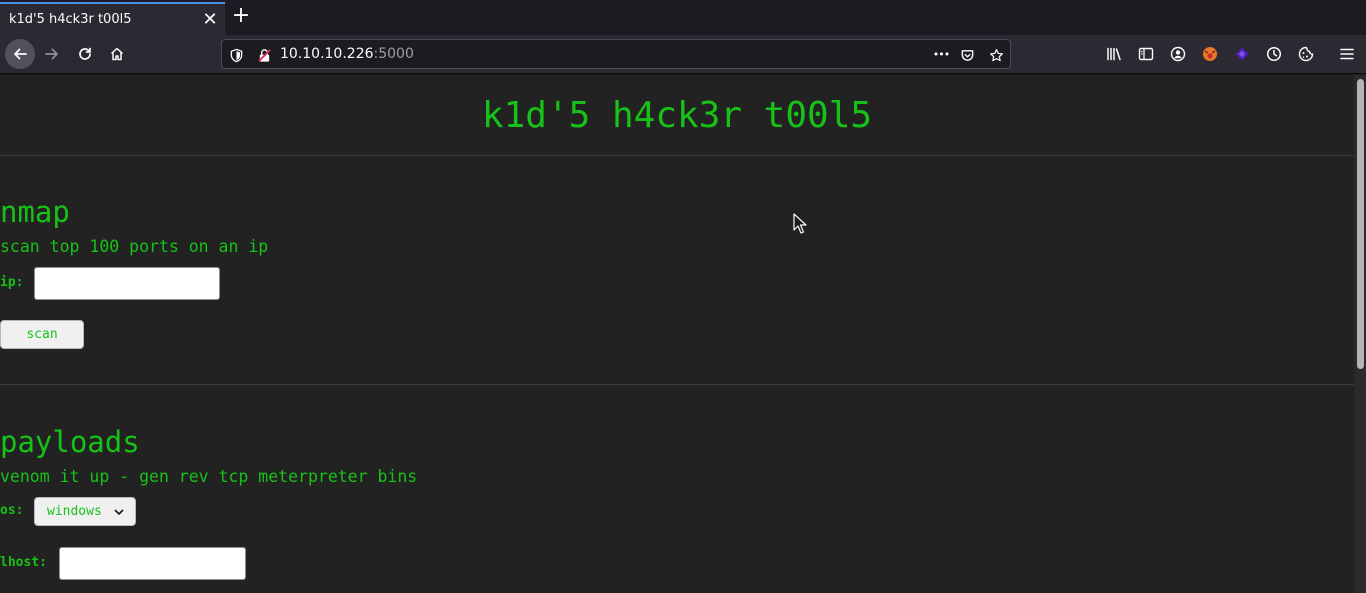 Image resolution: width=1366 pixels, height=593 pixels. I want to click on browser-tab: k1d'5 h4ck3r t00l5 ✕, so click(112, 18).